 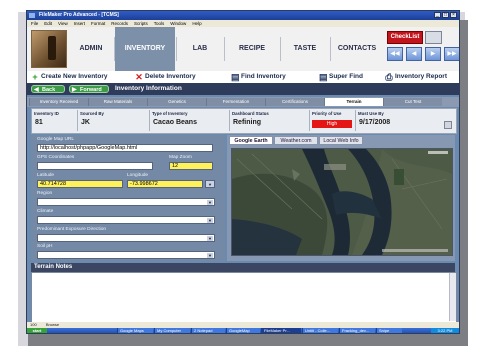 I want to click on super-find-label: Super Find, so click(x=346, y=76).